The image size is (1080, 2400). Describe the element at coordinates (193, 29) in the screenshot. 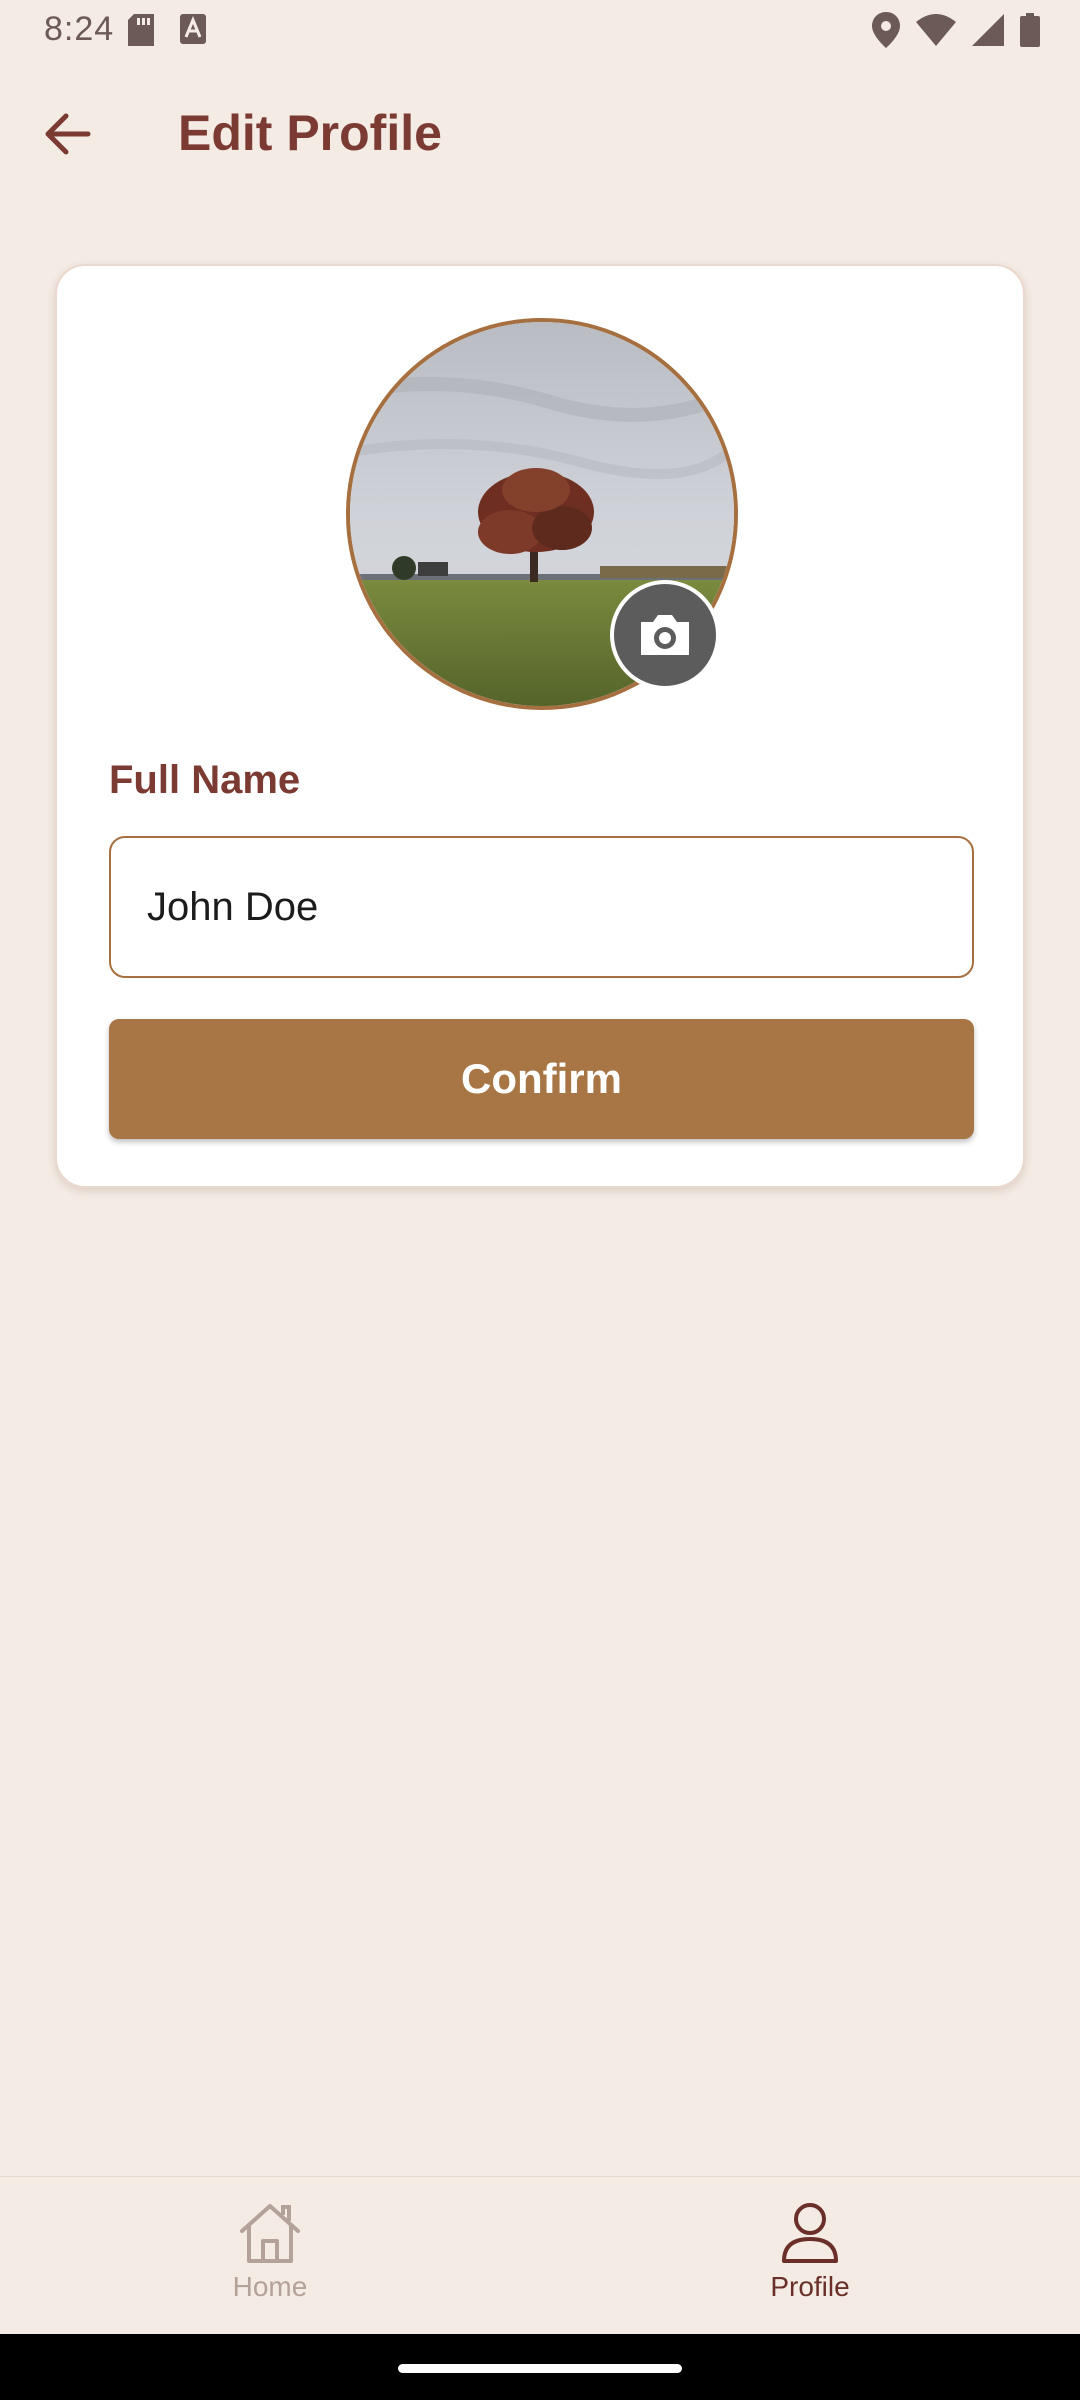

I see `keyboard-a-icon` at that location.